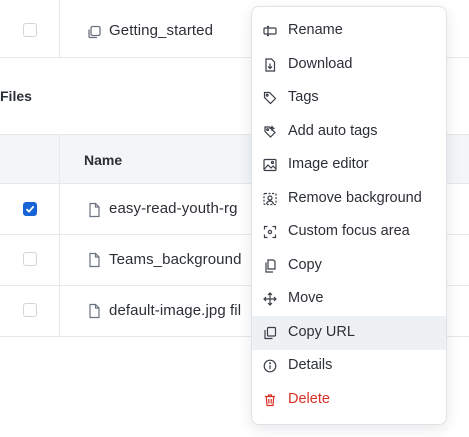 This screenshot has width=469, height=437. Describe the element at coordinates (270, 400) in the screenshot. I see `trash-icon` at that location.